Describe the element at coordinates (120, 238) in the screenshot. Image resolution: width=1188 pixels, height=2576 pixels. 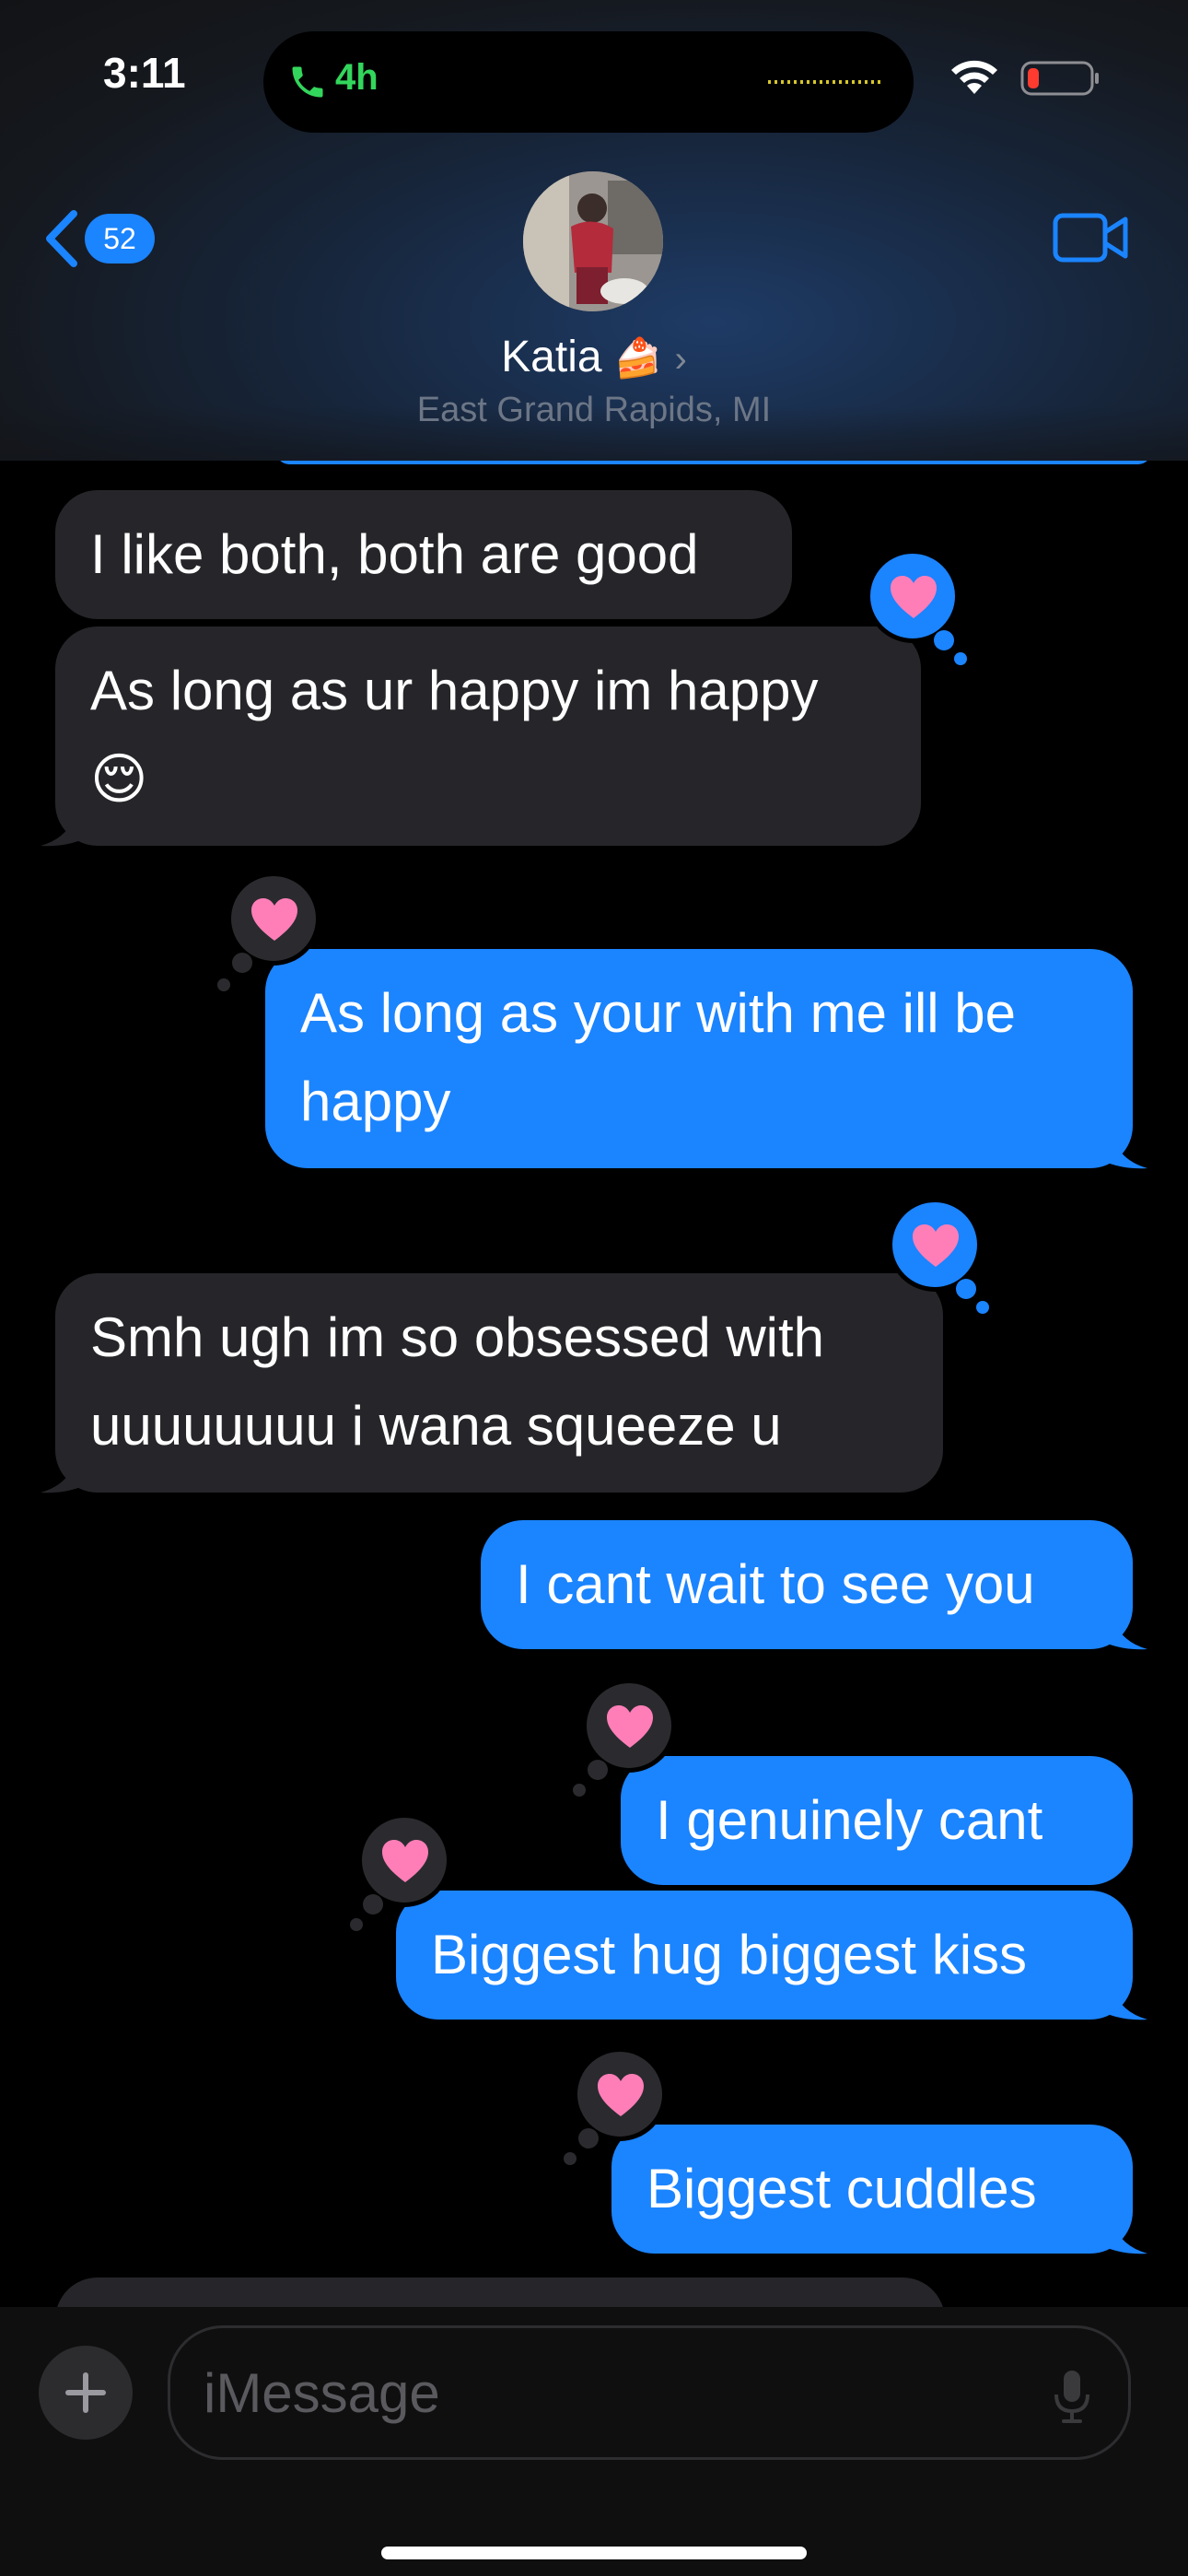
I see `unread-count-badge: 52` at that location.